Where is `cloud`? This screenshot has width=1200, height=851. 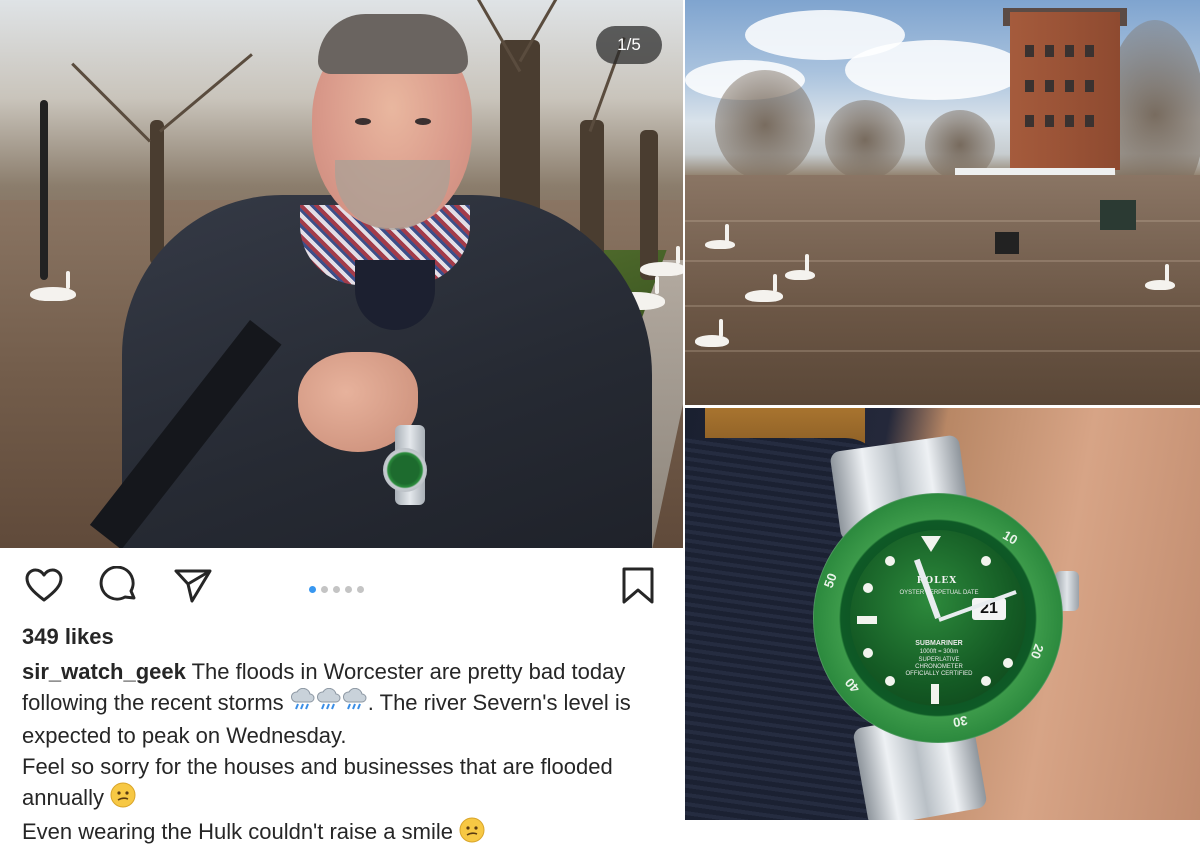 cloud is located at coordinates (935, 70).